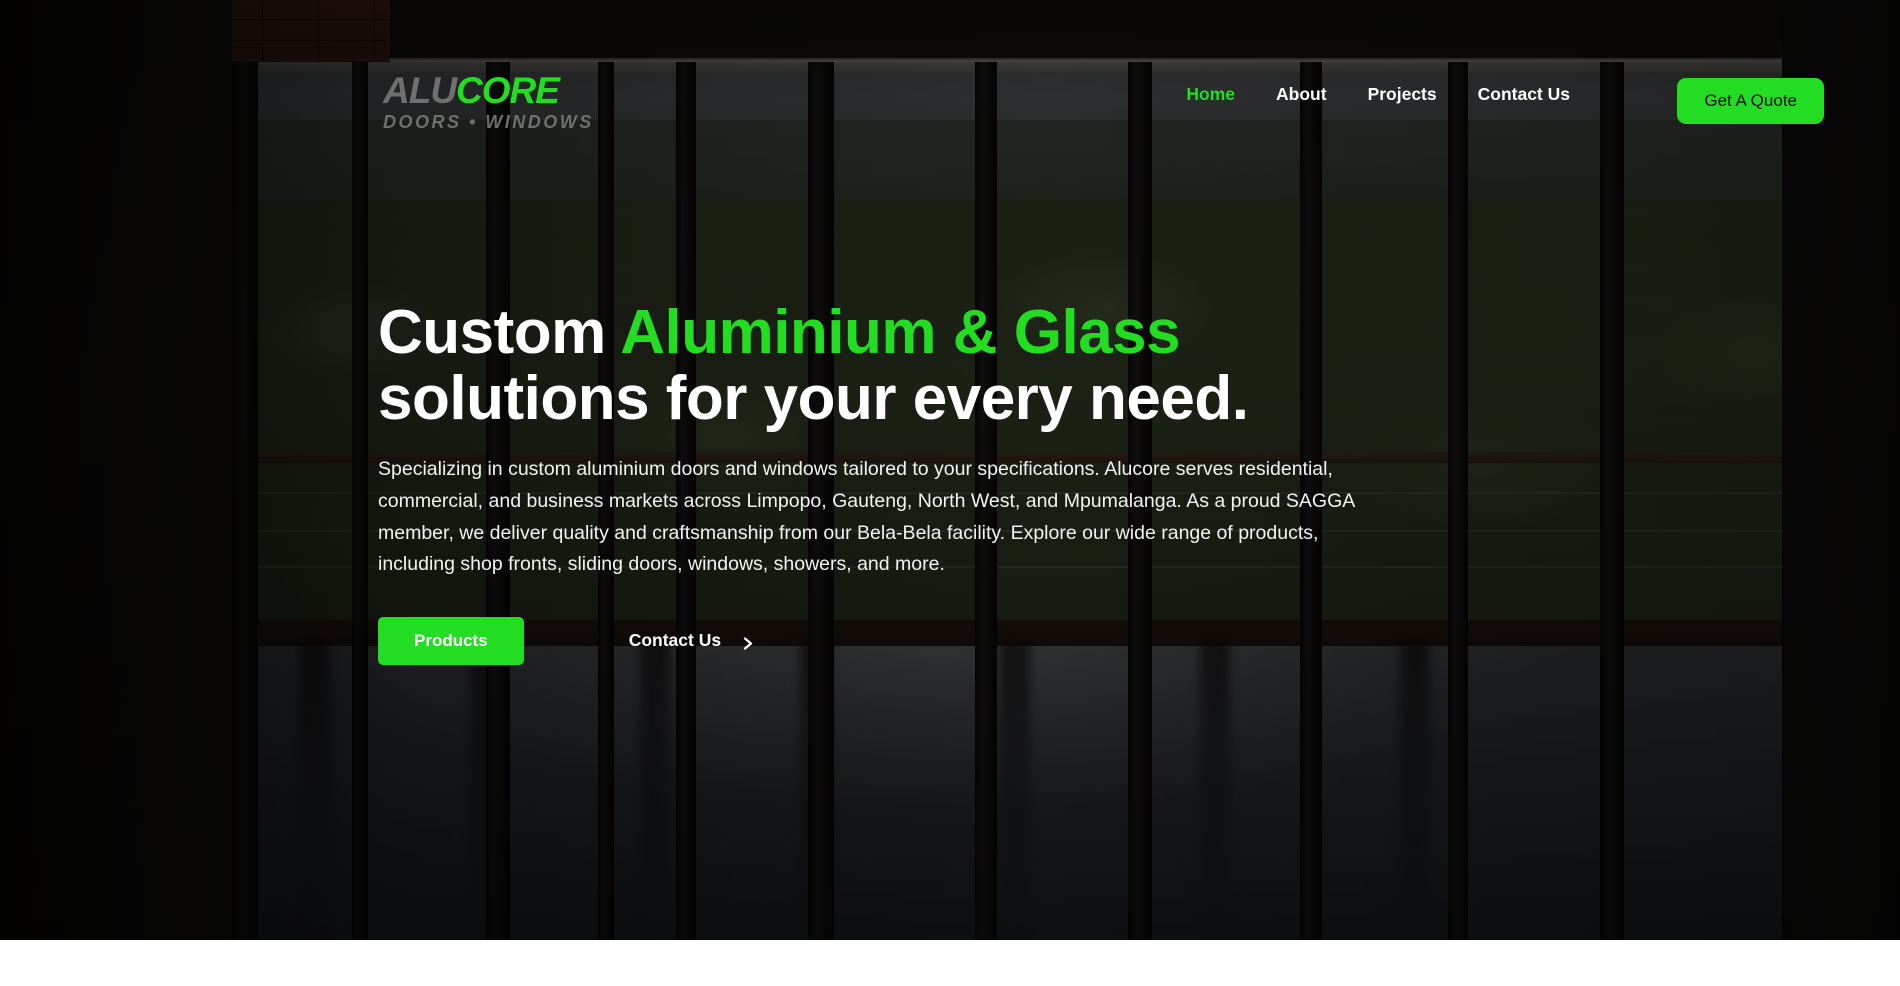 This screenshot has height=986, width=1900. I want to click on logo-text-core: CORE, so click(508, 90).